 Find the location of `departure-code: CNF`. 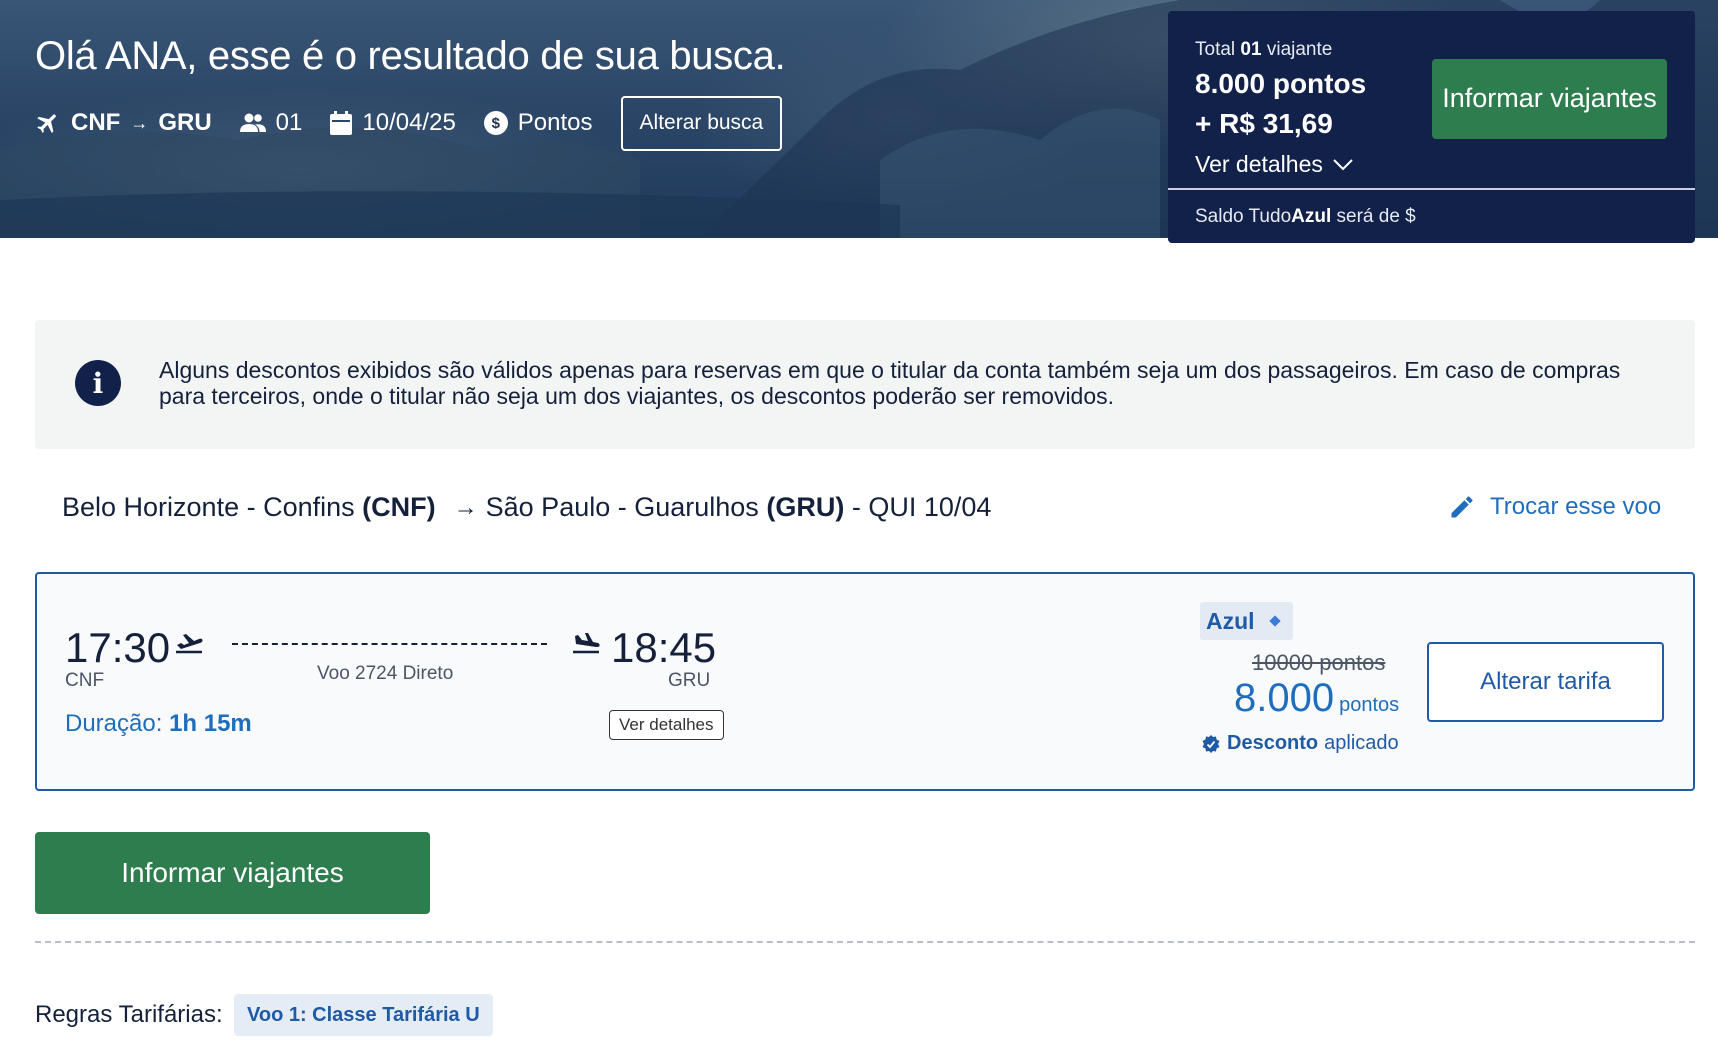

departure-code: CNF is located at coordinates (85, 680).